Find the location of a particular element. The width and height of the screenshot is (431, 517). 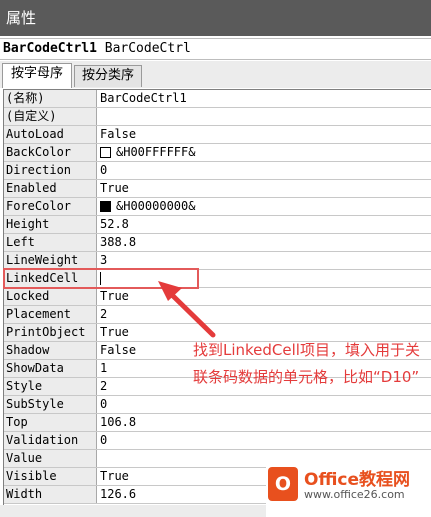

property-name: Top is located at coordinates (50, 422).